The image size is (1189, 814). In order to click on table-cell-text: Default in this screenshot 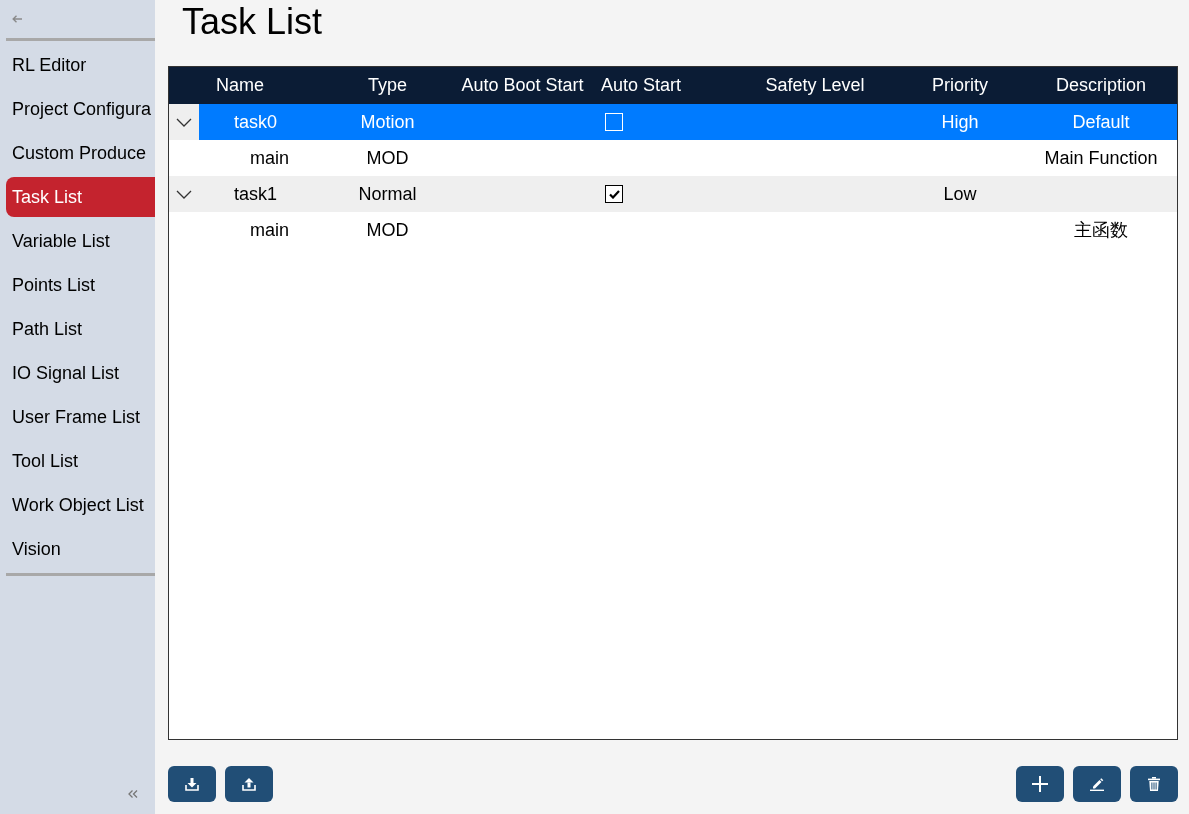, I will do `click(1101, 122)`.